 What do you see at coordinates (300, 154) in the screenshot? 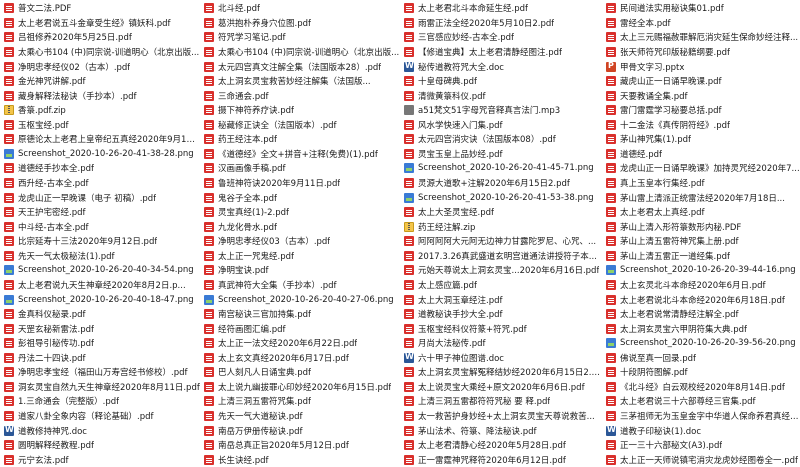
I see `file-item: 《道德经》全文+拼音+注释(免费)(1).pdf` at bounding box center [300, 154].